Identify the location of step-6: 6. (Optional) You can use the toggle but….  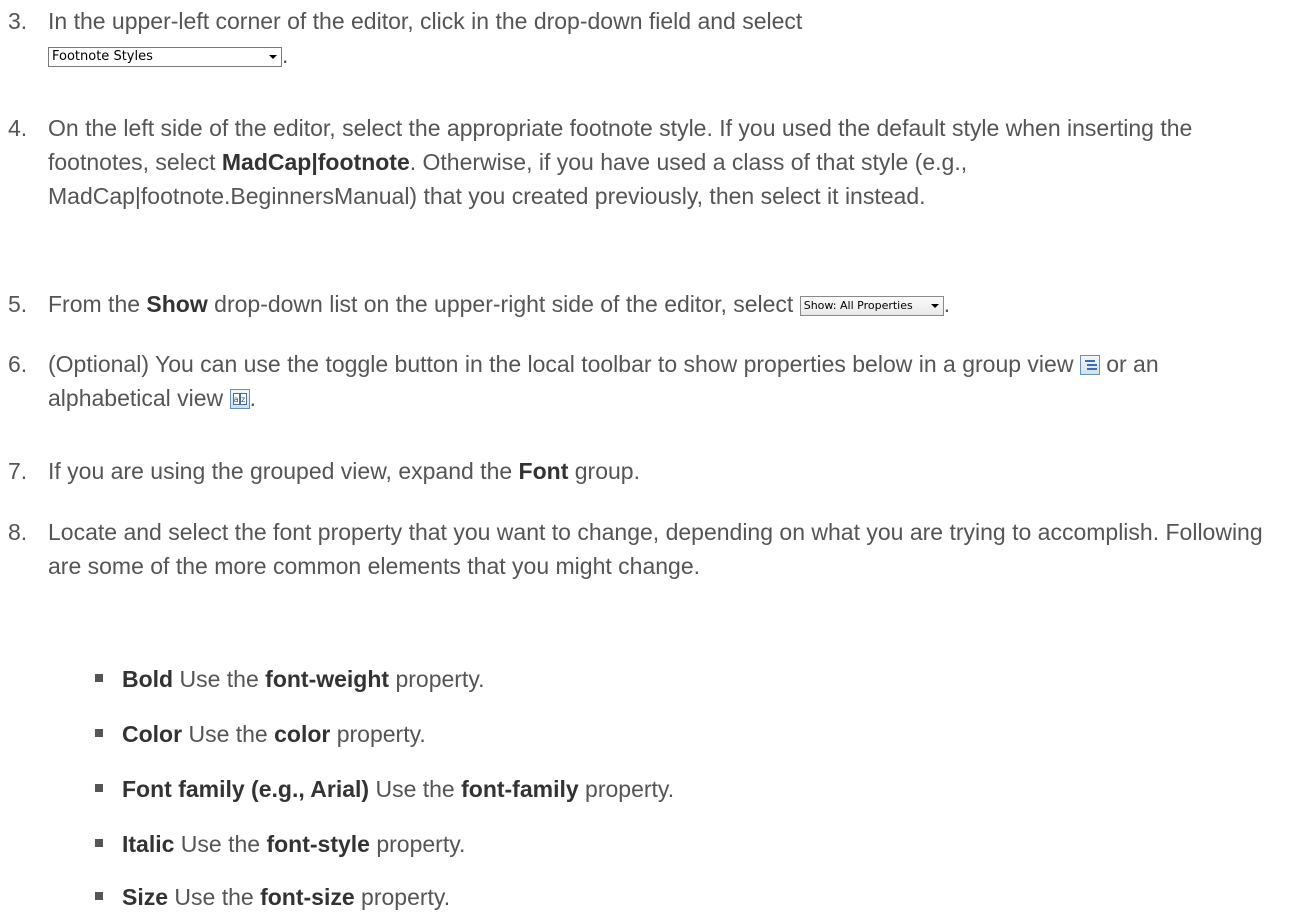
(645, 381).